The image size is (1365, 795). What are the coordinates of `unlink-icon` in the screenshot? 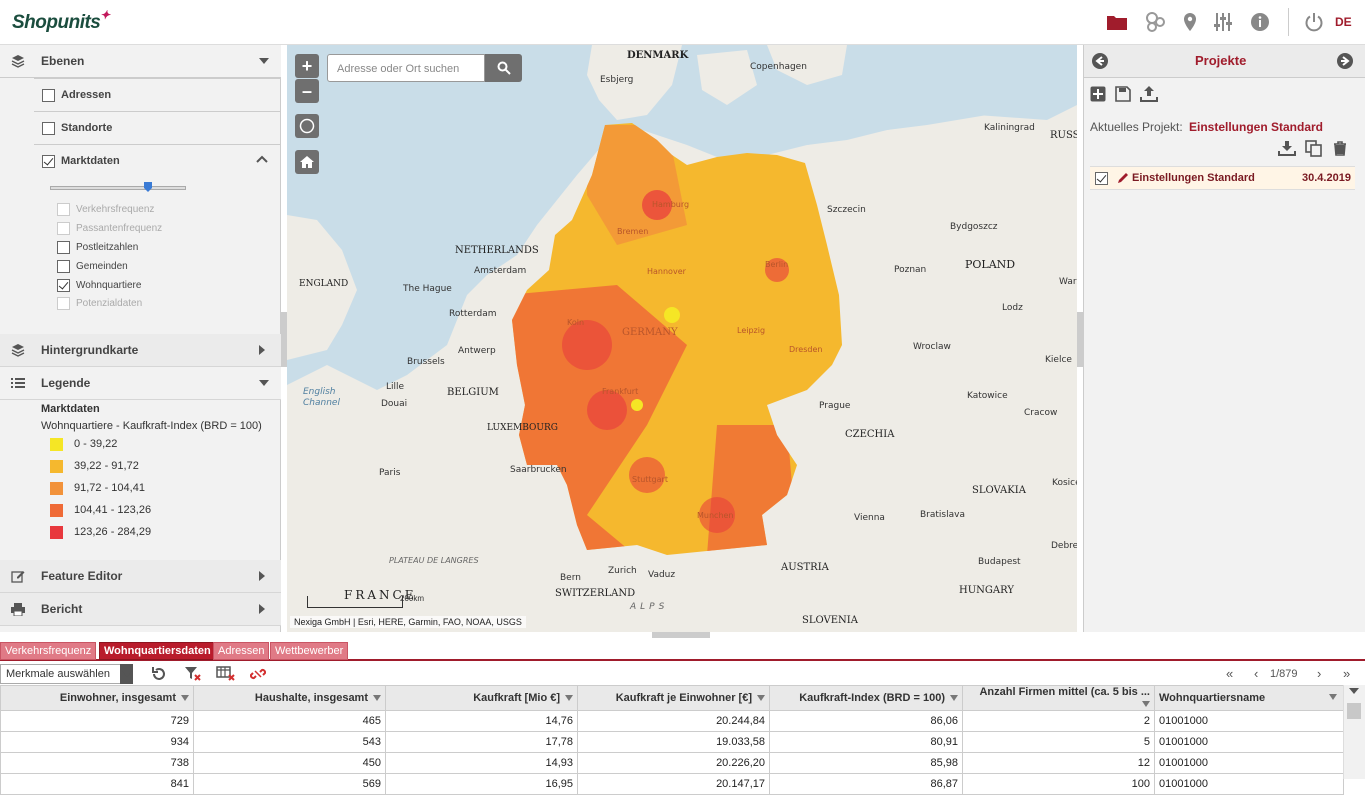 It's located at (258, 674).